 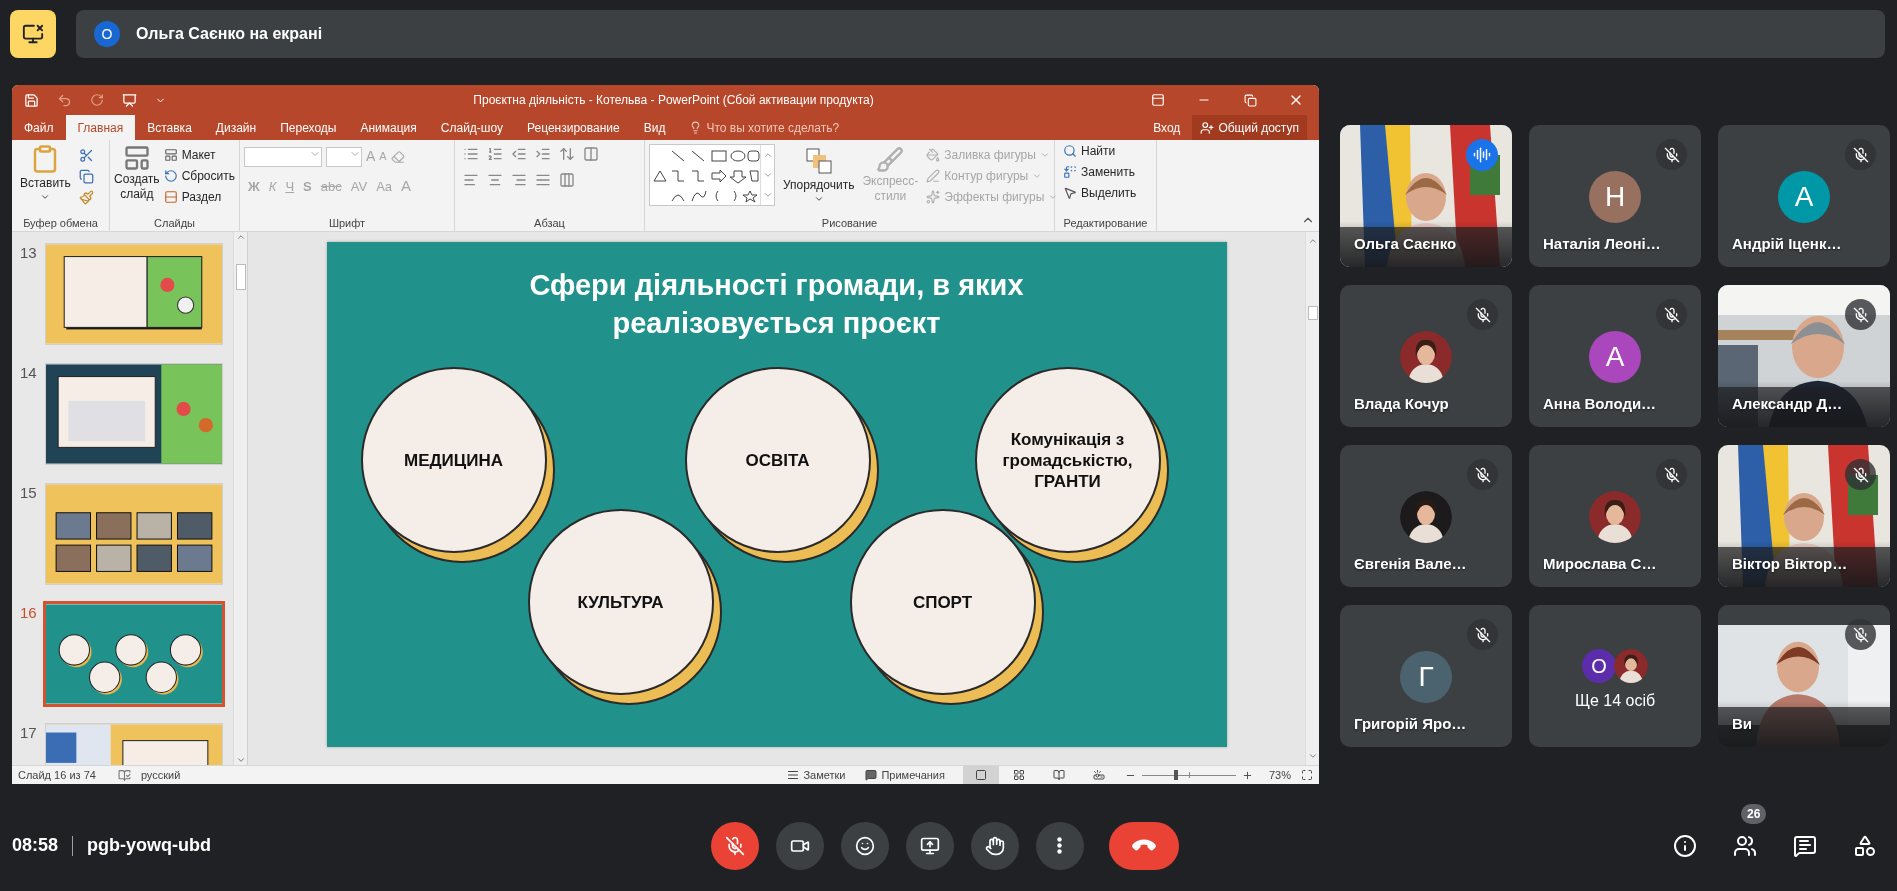 What do you see at coordinates (199, 176) in the screenshot?
I see `reset-button: Сбросить` at bounding box center [199, 176].